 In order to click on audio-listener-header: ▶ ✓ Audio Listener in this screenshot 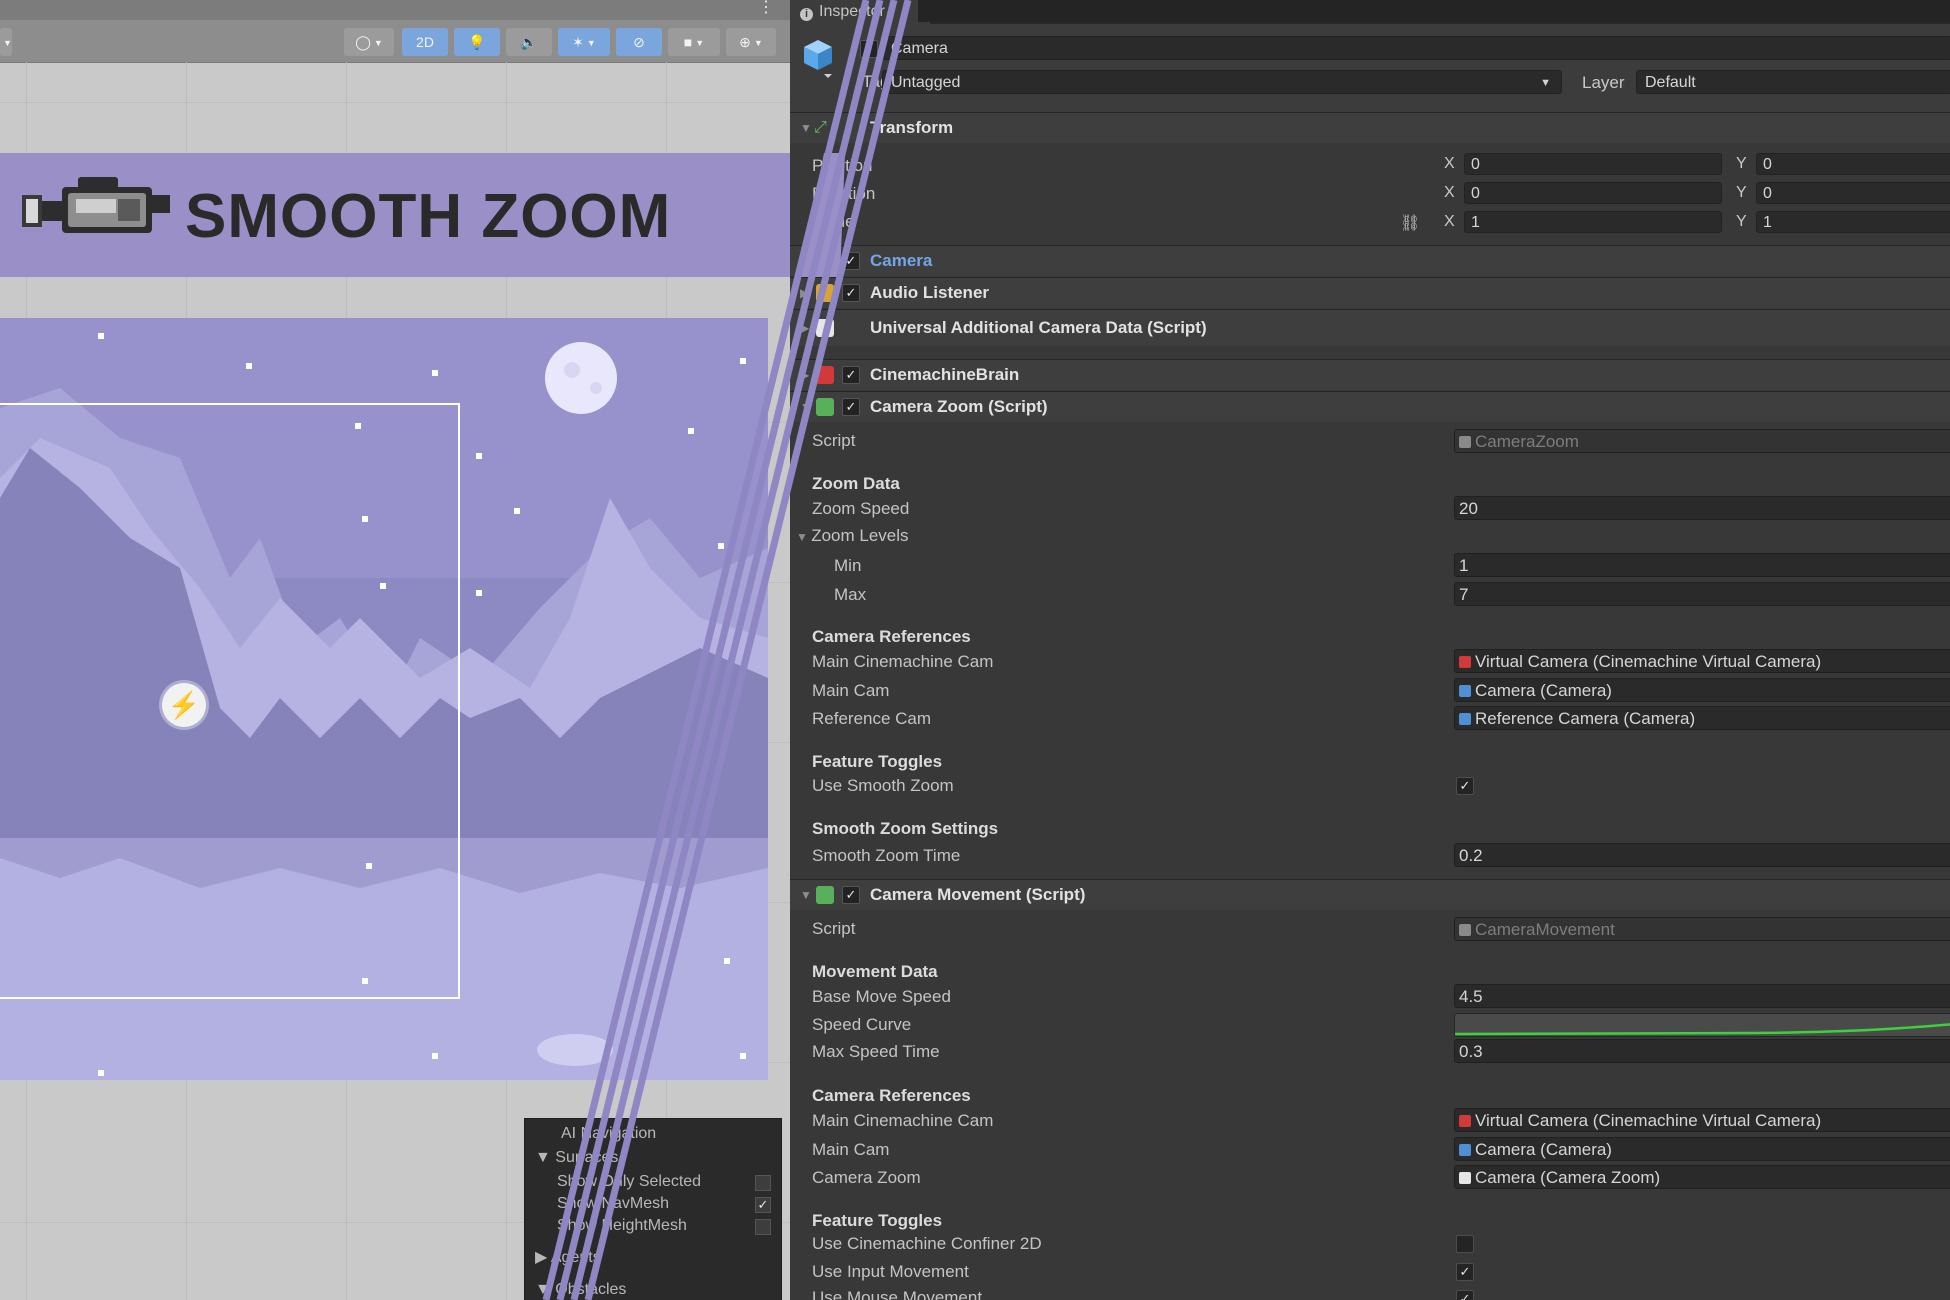, I will do `click(1370, 292)`.